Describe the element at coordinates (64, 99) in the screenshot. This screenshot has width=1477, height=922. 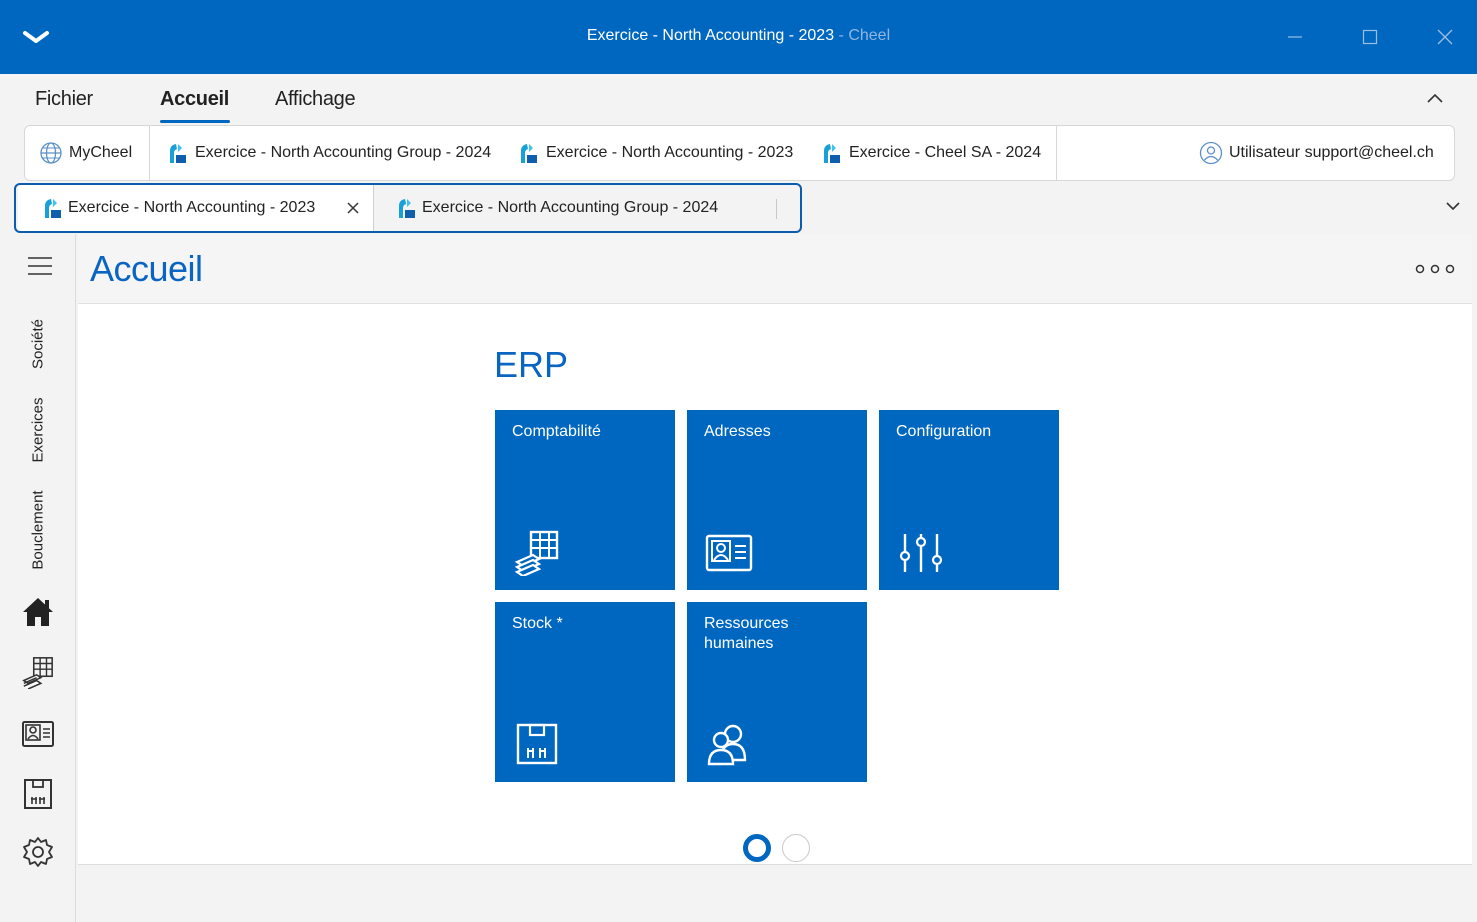
I see `ribbon-tab-fichier: Fichier` at that location.